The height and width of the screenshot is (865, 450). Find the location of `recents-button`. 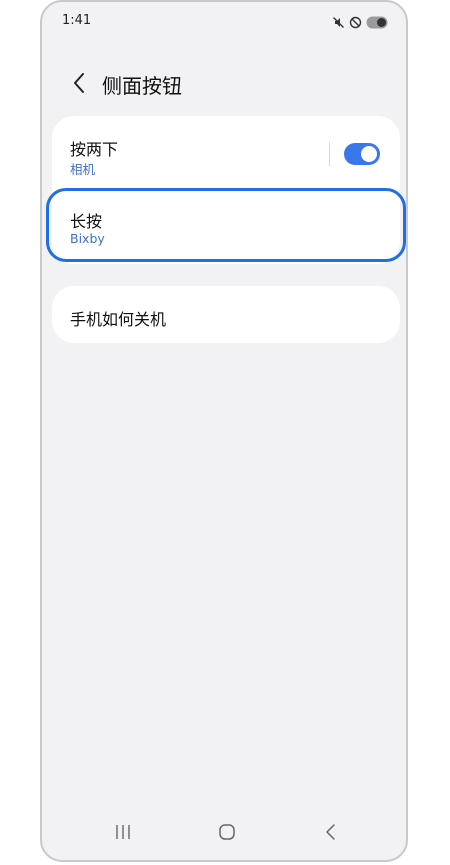

recents-button is located at coordinates (123, 832).